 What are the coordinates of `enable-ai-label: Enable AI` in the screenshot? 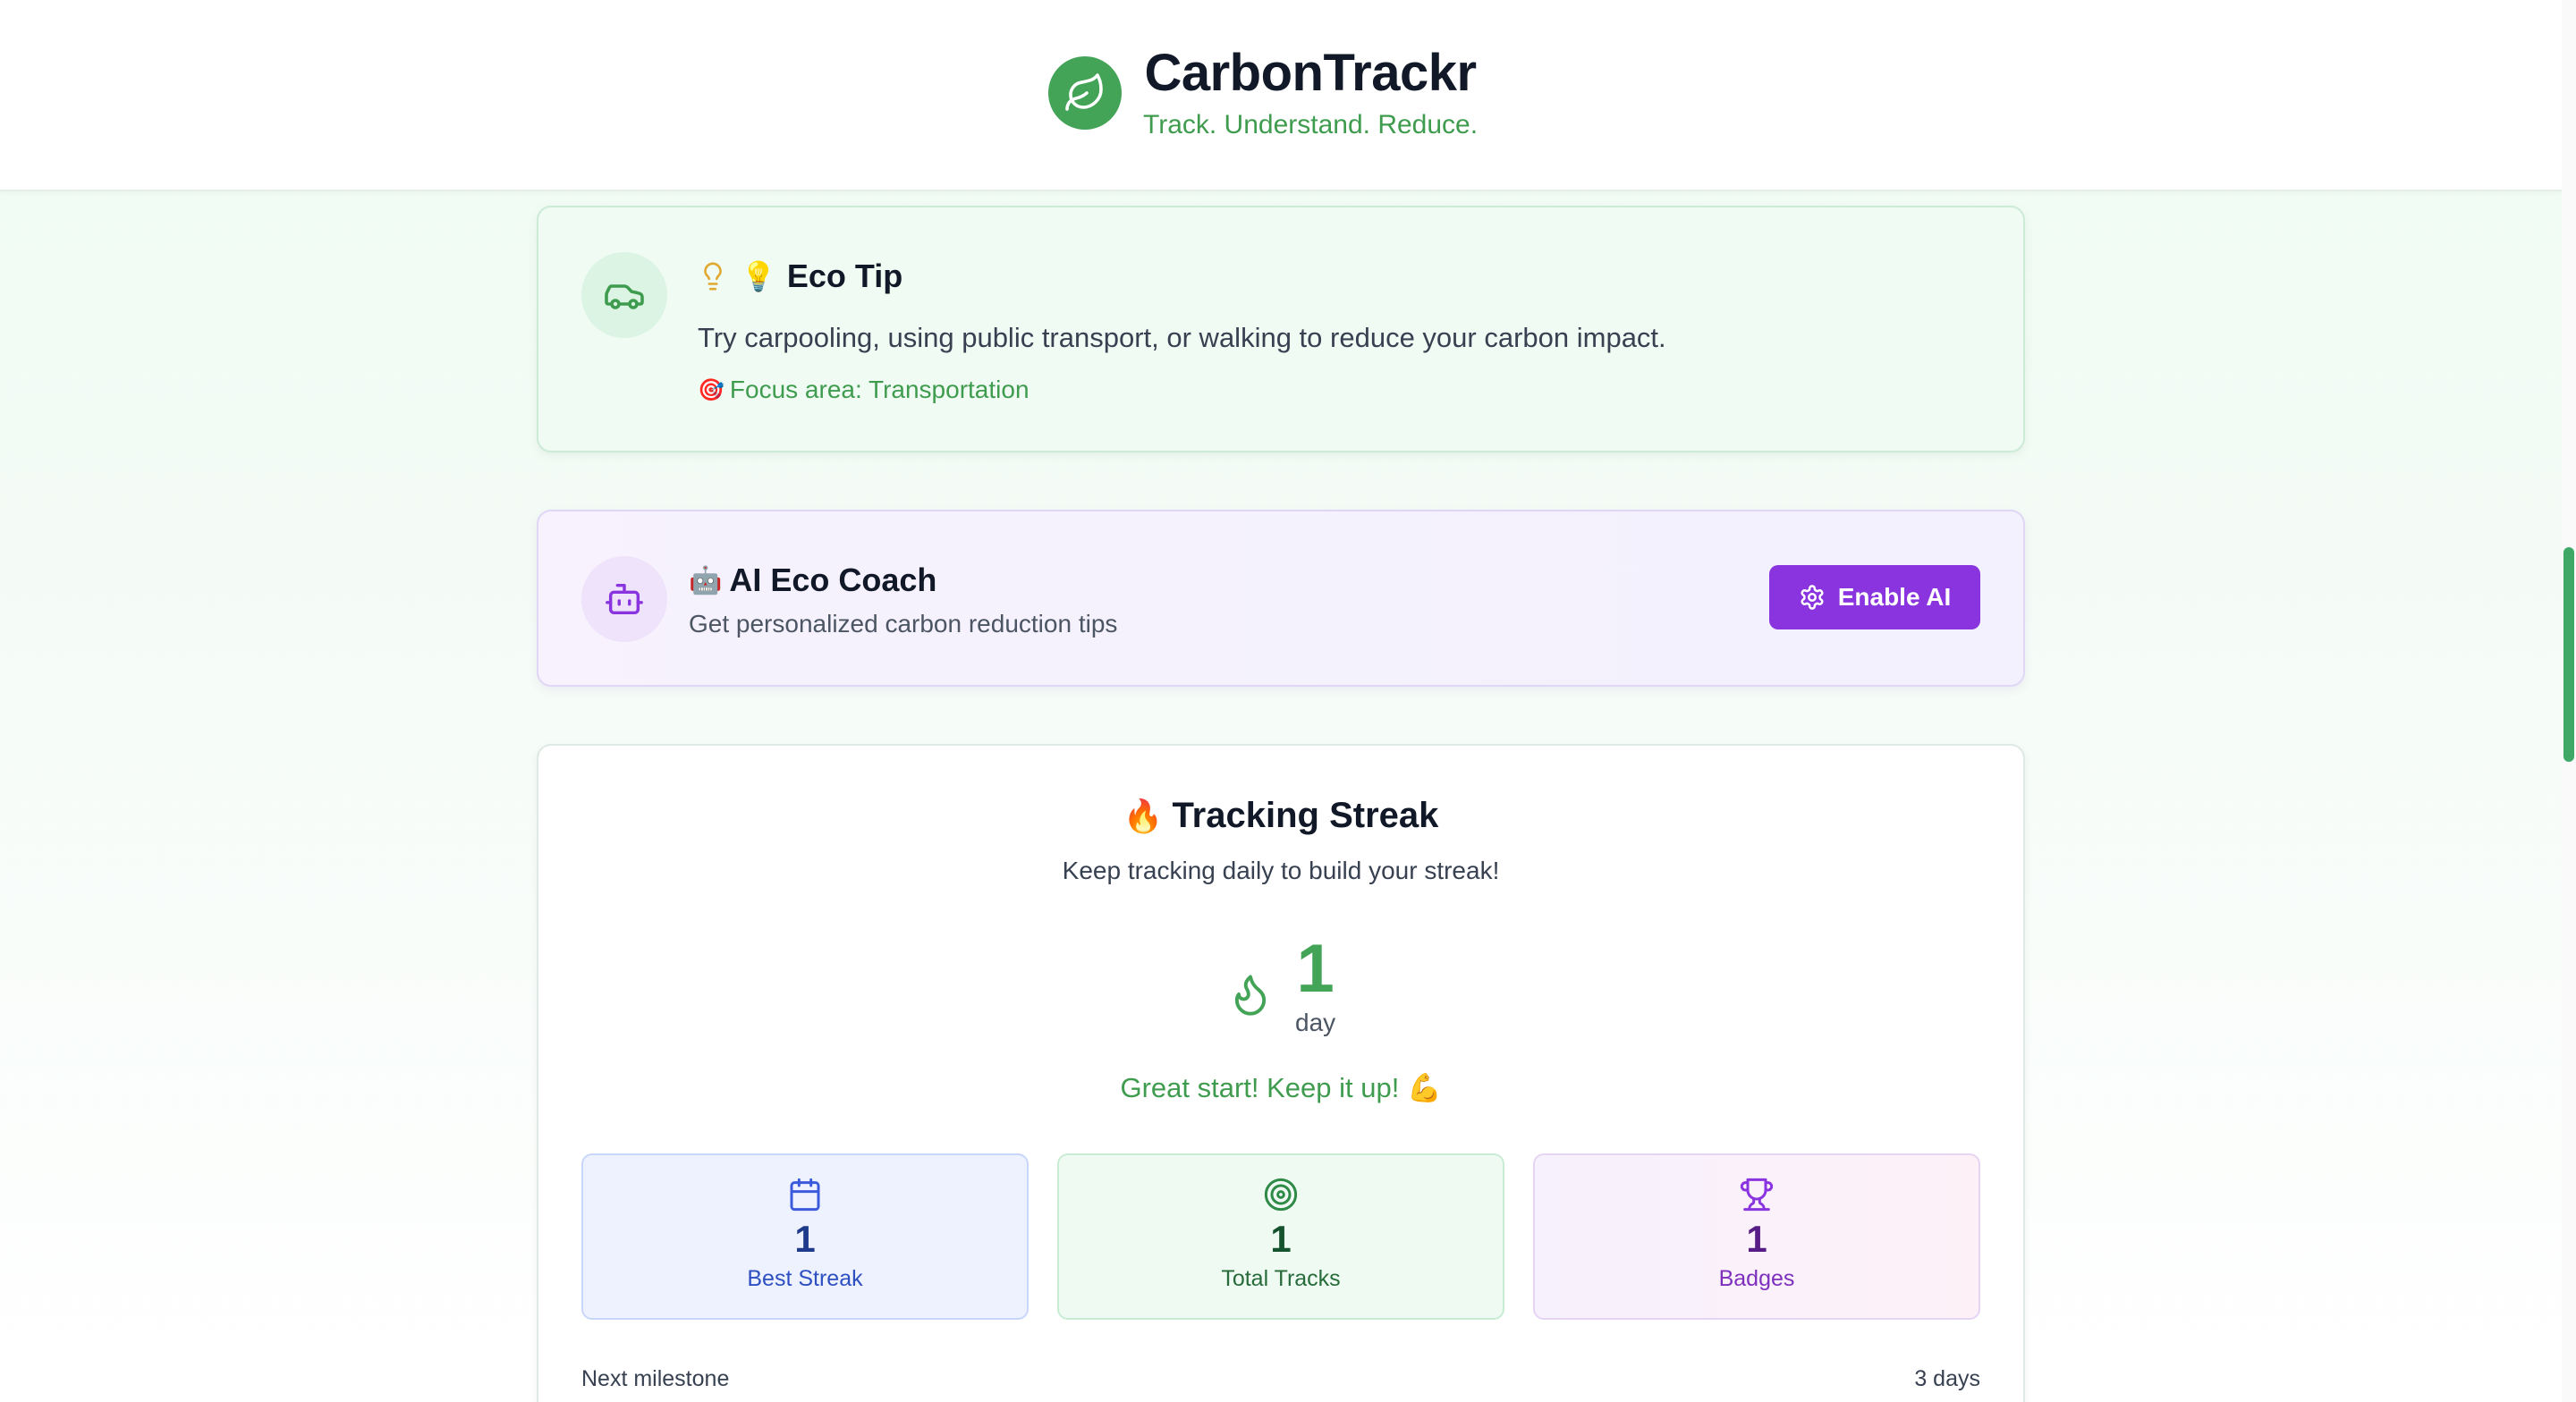 It's located at (1894, 597).